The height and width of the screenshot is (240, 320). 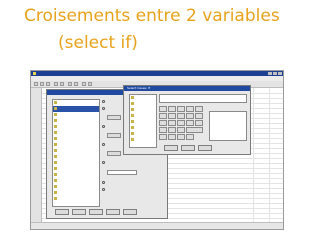 I want to click on toolbar-insert-button, so click(x=90, y=84).